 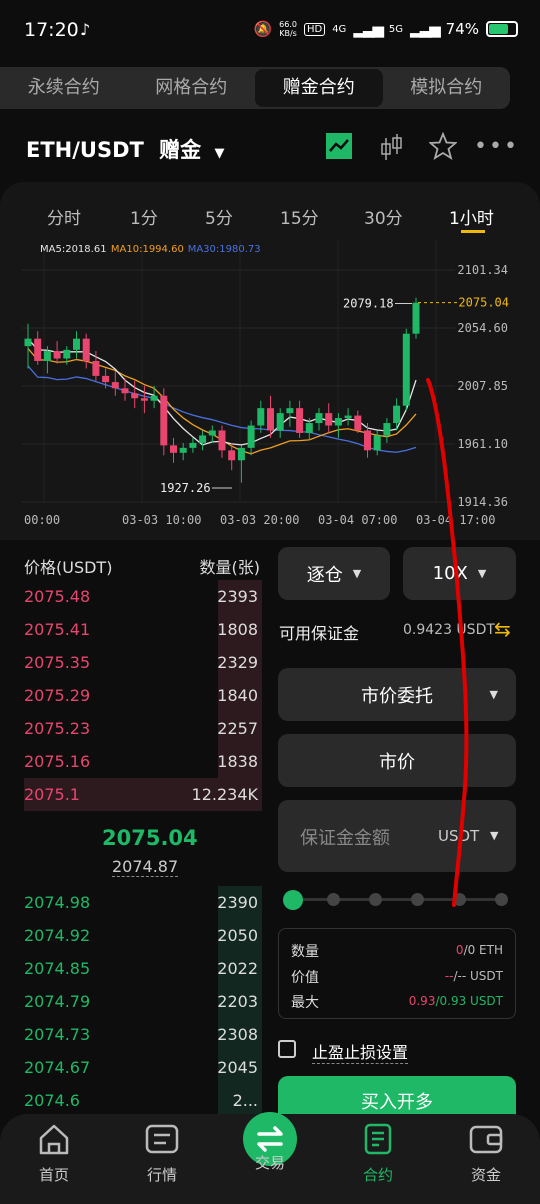 What do you see at coordinates (145, 867) in the screenshot?
I see `mark-price: 2074.87` at bounding box center [145, 867].